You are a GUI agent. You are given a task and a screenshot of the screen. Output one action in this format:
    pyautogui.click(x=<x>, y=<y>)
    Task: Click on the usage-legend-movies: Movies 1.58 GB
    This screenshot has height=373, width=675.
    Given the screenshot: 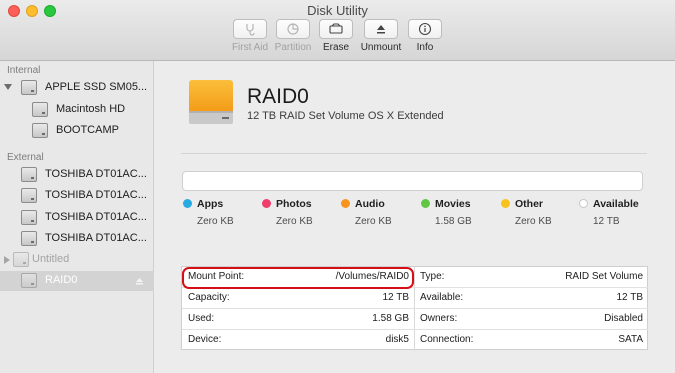 What is the action you would take?
    pyautogui.click(x=456, y=213)
    